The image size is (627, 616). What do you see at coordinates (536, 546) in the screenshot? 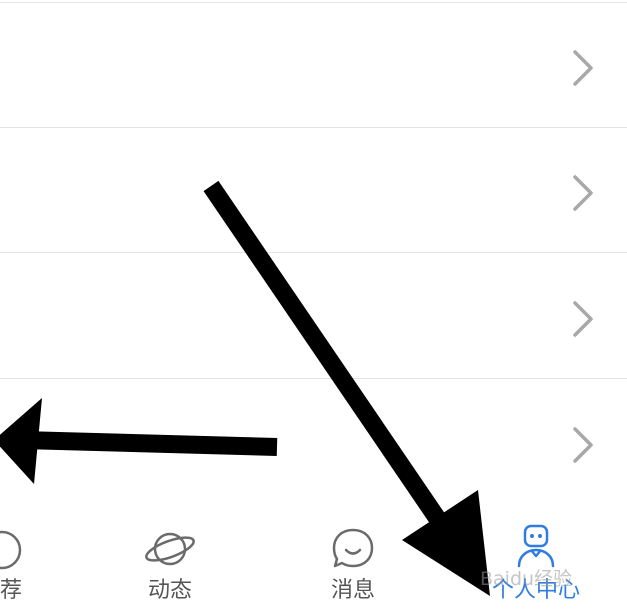
I see `profile-robot-icon` at bounding box center [536, 546].